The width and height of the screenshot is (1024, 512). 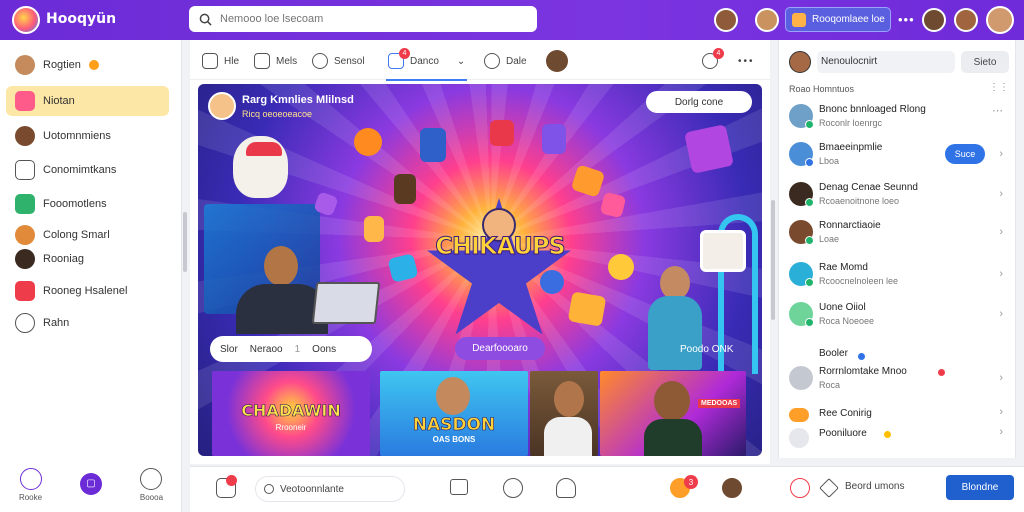 What do you see at coordinates (222, 106) in the screenshot?
I see `creator-avatar` at bounding box center [222, 106].